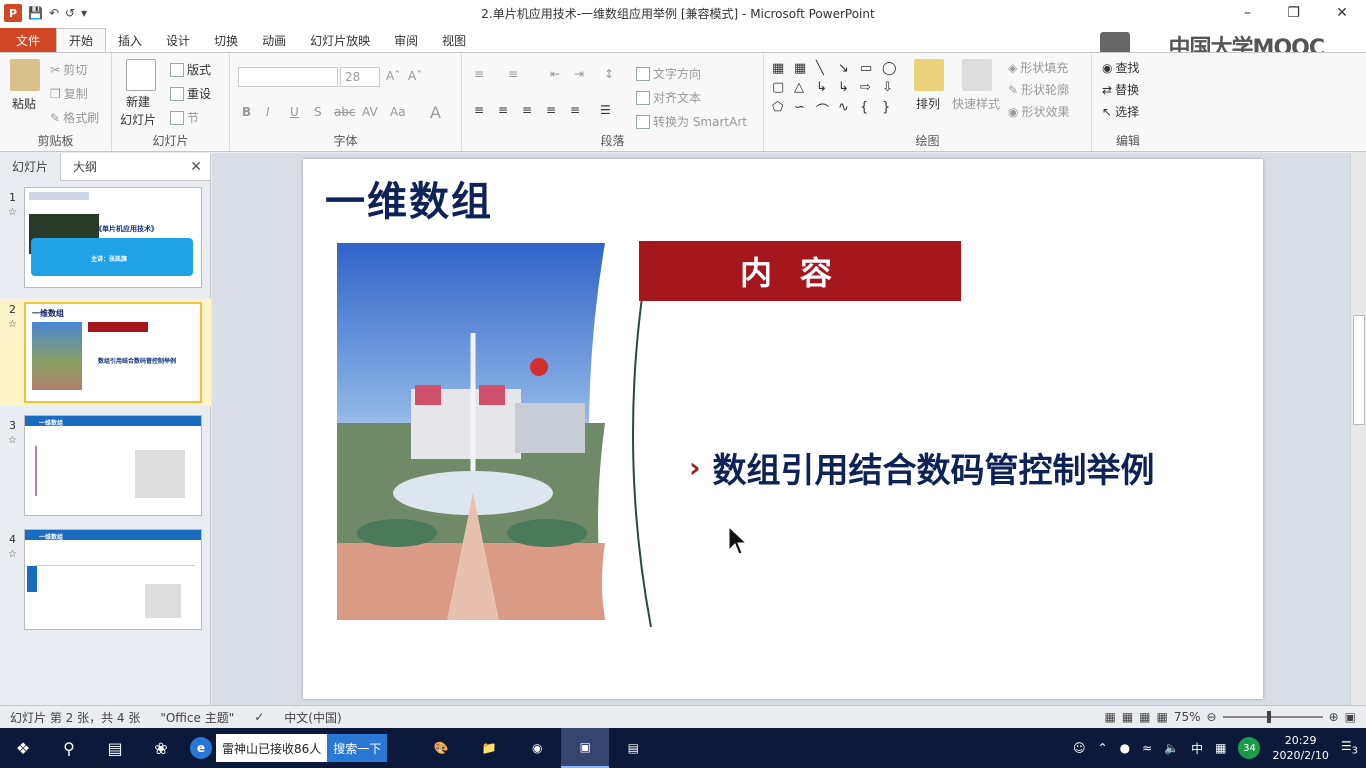  What do you see at coordinates (1079, 748) in the screenshot?
I see `people-icon: ☺` at bounding box center [1079, 748].